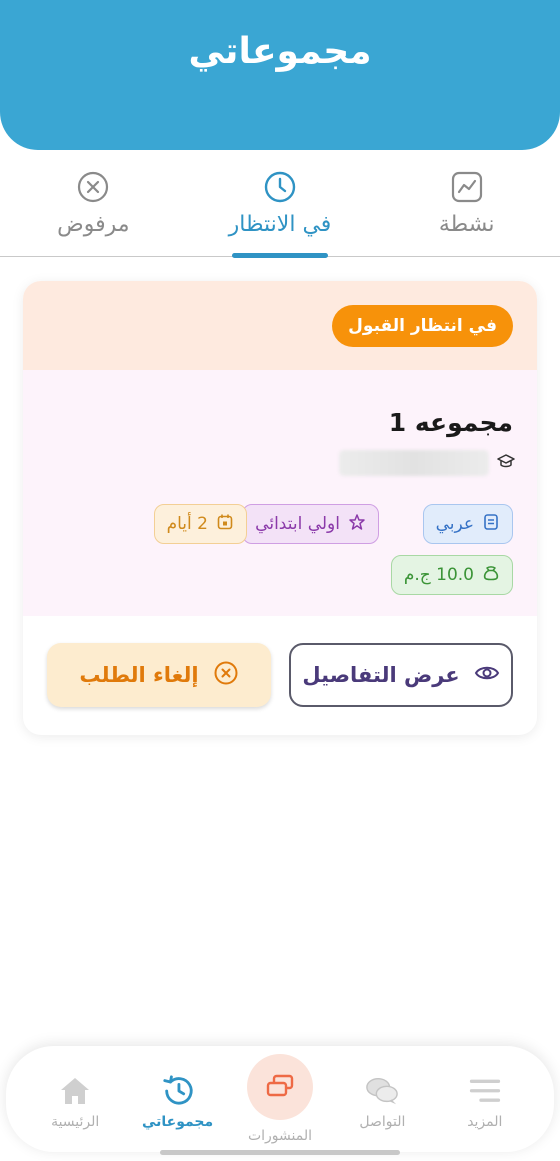  Describe the element at coordinates (450, 422) in the screenshot. I see `group-title: مجموعه 1` at that location.